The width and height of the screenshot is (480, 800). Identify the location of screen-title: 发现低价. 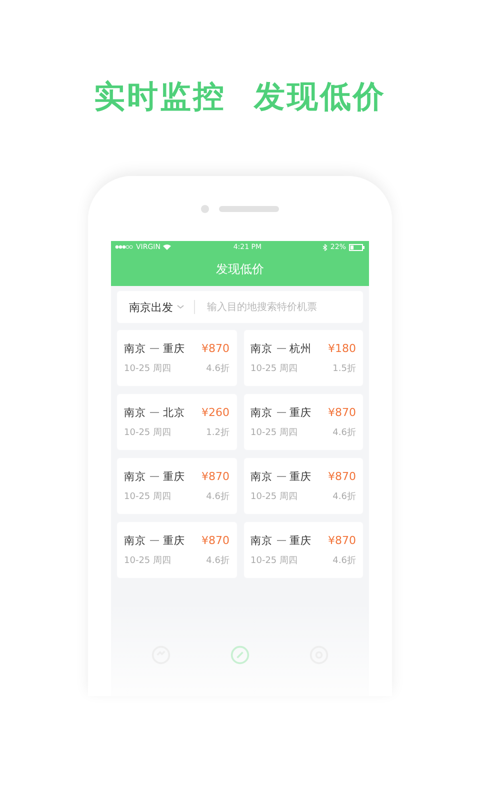
(240, 269).